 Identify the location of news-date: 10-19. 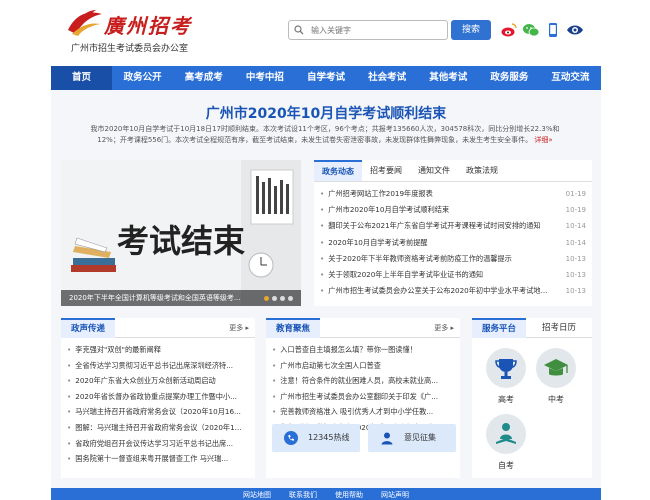
(575, 210).